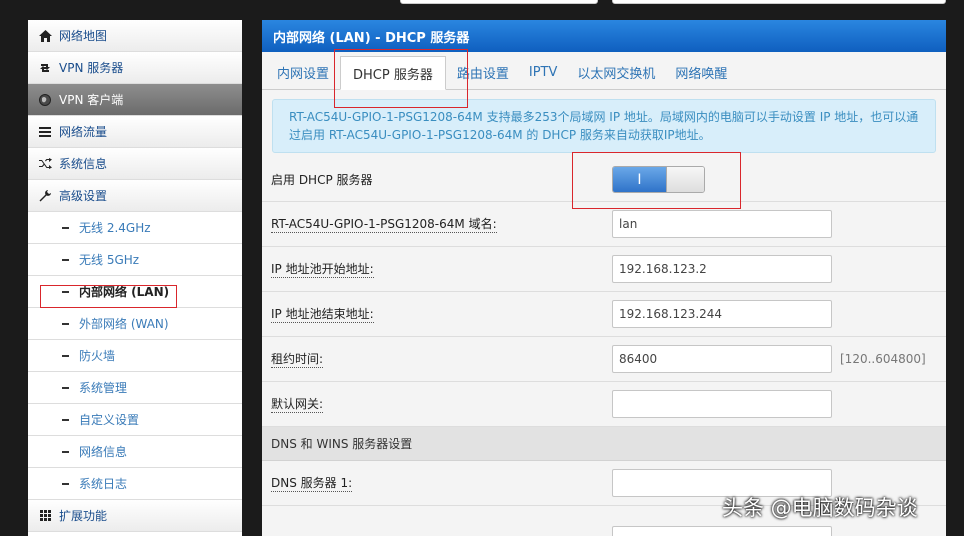 This screenshot has width=964, height=536. Describe the element at coordinates (297, 405) in the screenshot. I see `gateway-label: 默认网关:` at that location.